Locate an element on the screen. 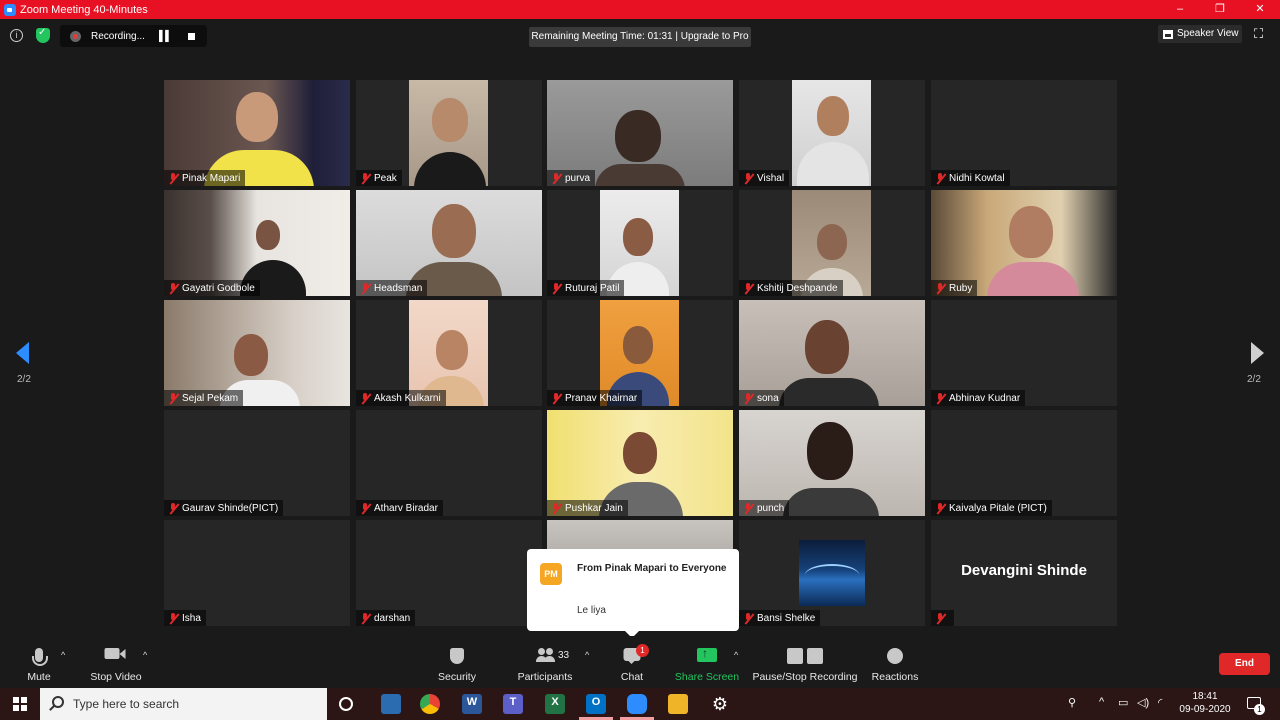 The width and height of the screenshot is (1280, 720). participant-tile: Vishal is located at coordinates (832, 133).